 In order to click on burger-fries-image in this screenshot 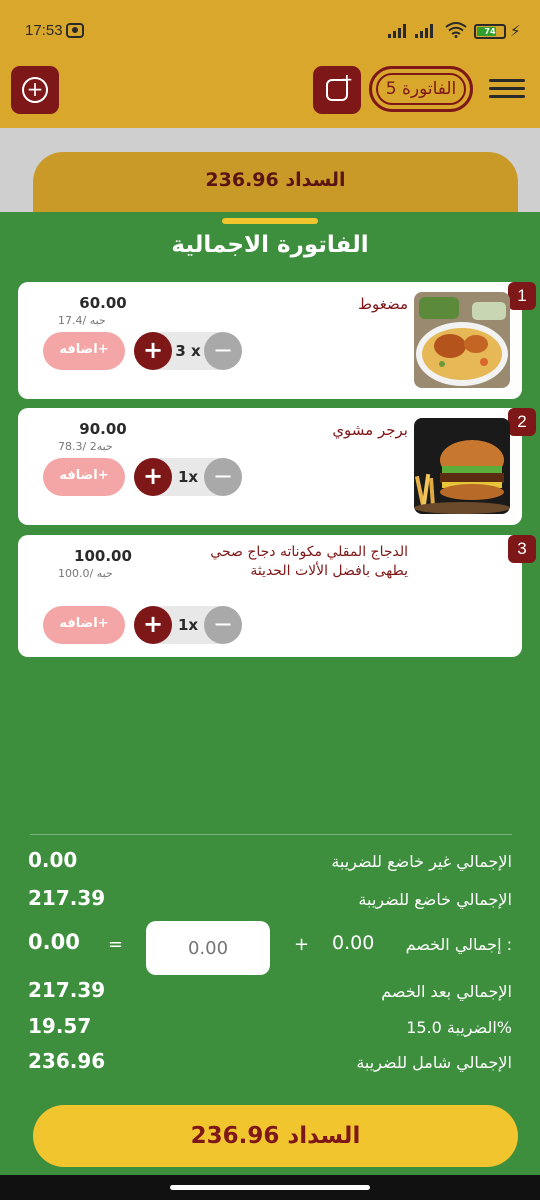, I will do `click(462, 466)`.